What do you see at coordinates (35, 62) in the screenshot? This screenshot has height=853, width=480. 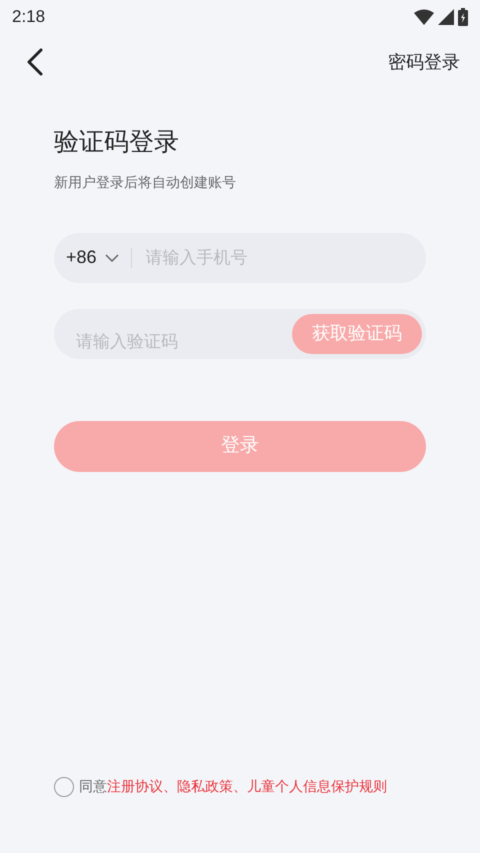 I see `back-icon` at bounding box center [35, 62].